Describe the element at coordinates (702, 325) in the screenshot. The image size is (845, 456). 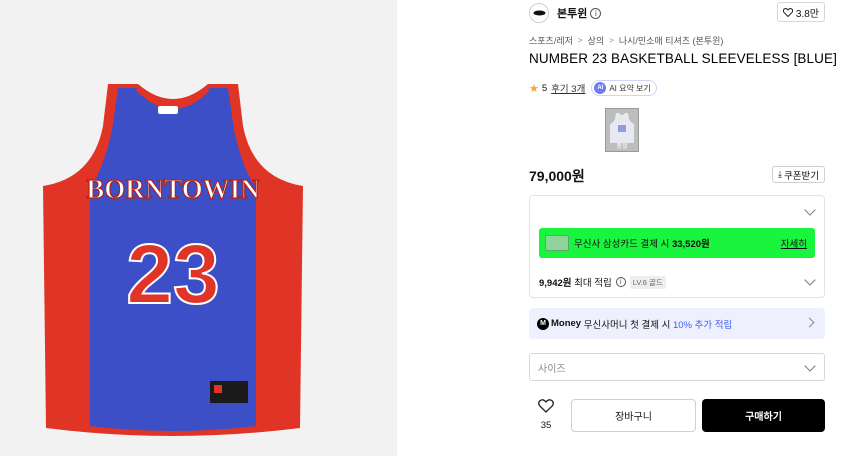
I see `money-highlight: 10% 추가 적립` at that location.